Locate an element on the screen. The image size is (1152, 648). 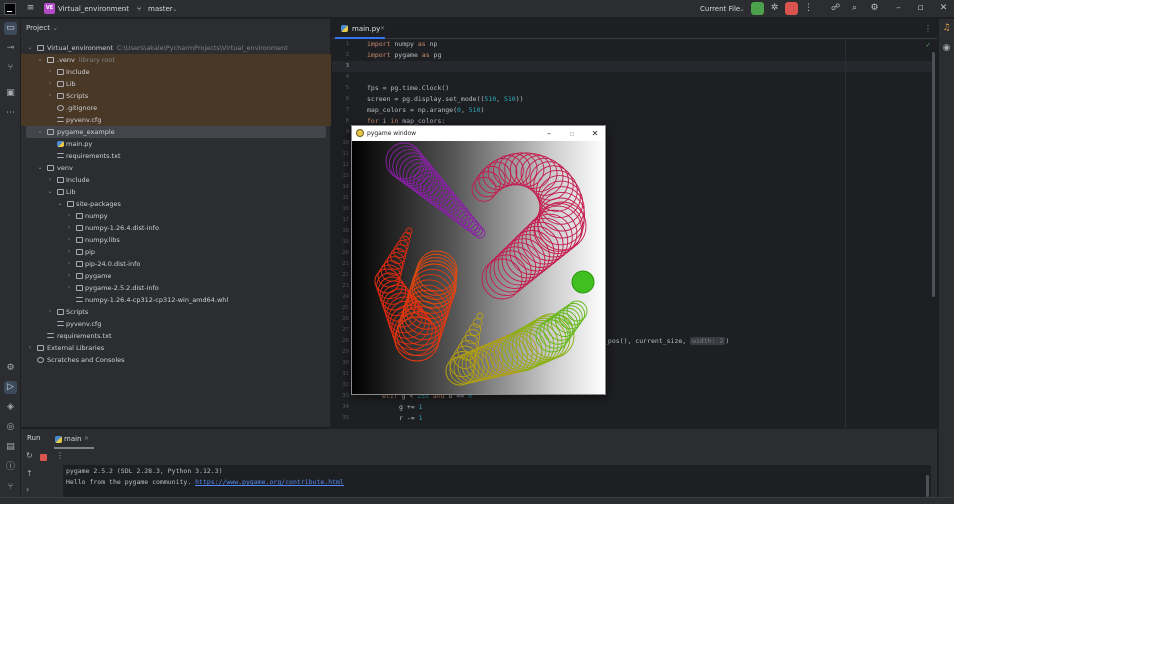
project-name: Virtual_environment is located at coordinates (93, 9).